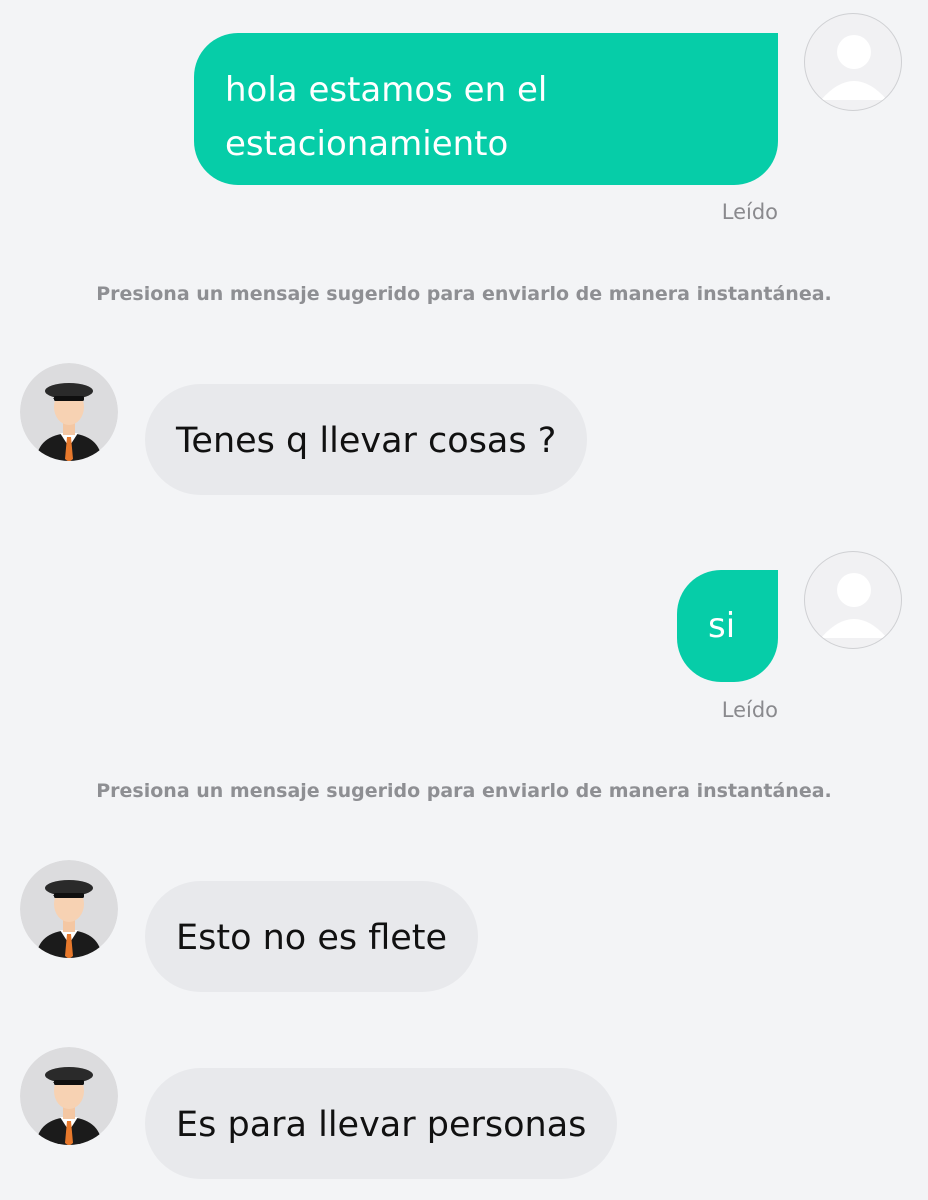 This screenshot has height=1200, width=928. I want to click on message-bubble-incoming: Es para llevar personas, so click(381, 1123).